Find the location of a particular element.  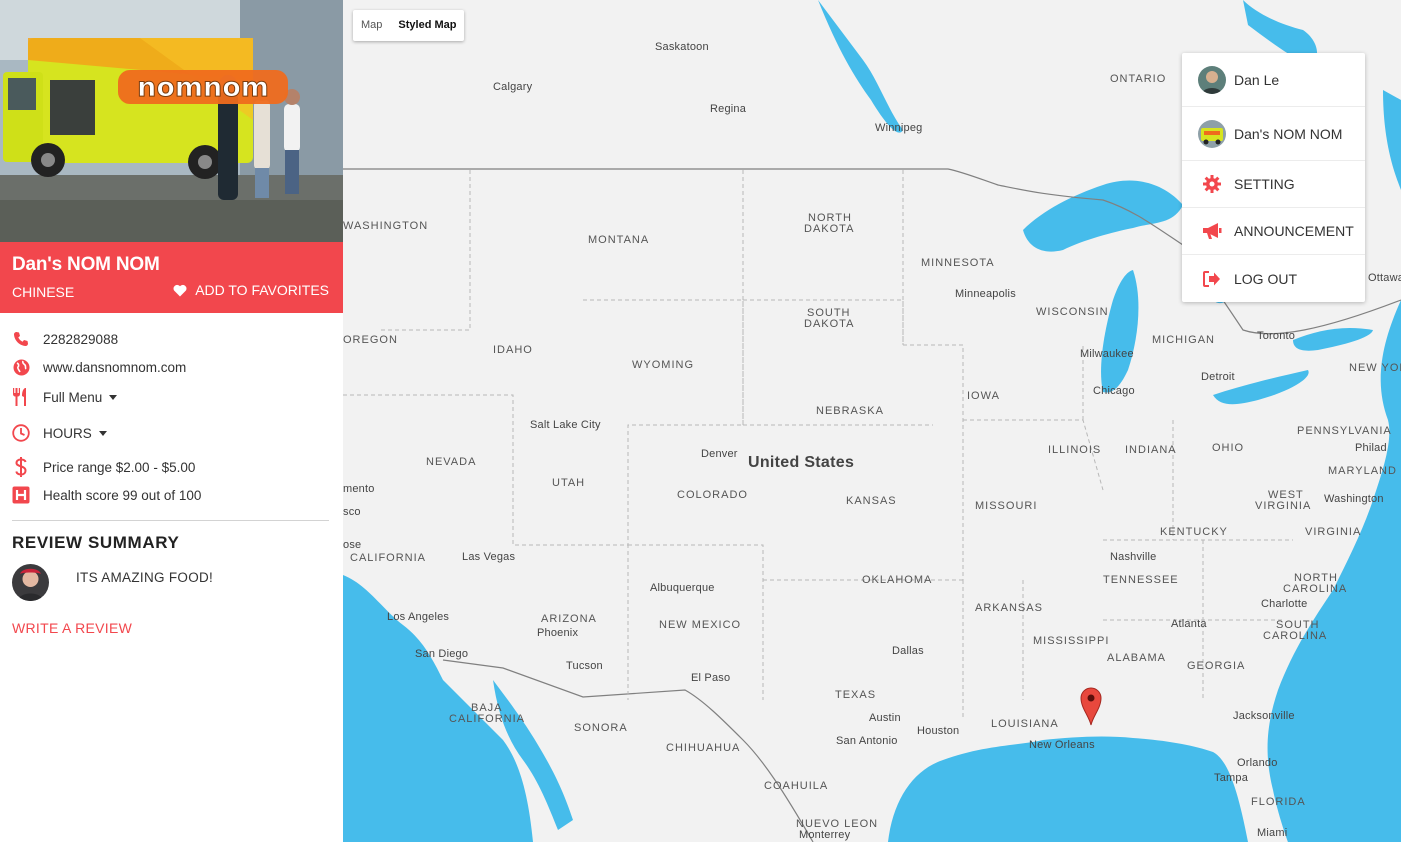

user-profile-item: Dan Le is located at coordinates (1273, 80).